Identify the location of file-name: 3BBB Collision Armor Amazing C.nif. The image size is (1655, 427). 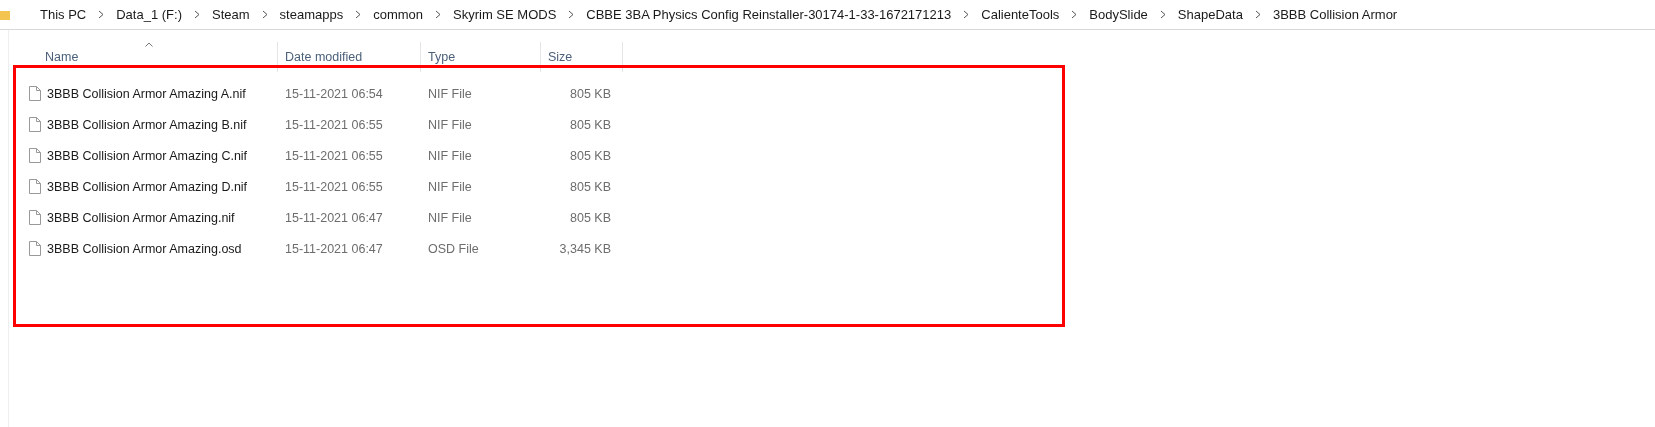
(151, 155).